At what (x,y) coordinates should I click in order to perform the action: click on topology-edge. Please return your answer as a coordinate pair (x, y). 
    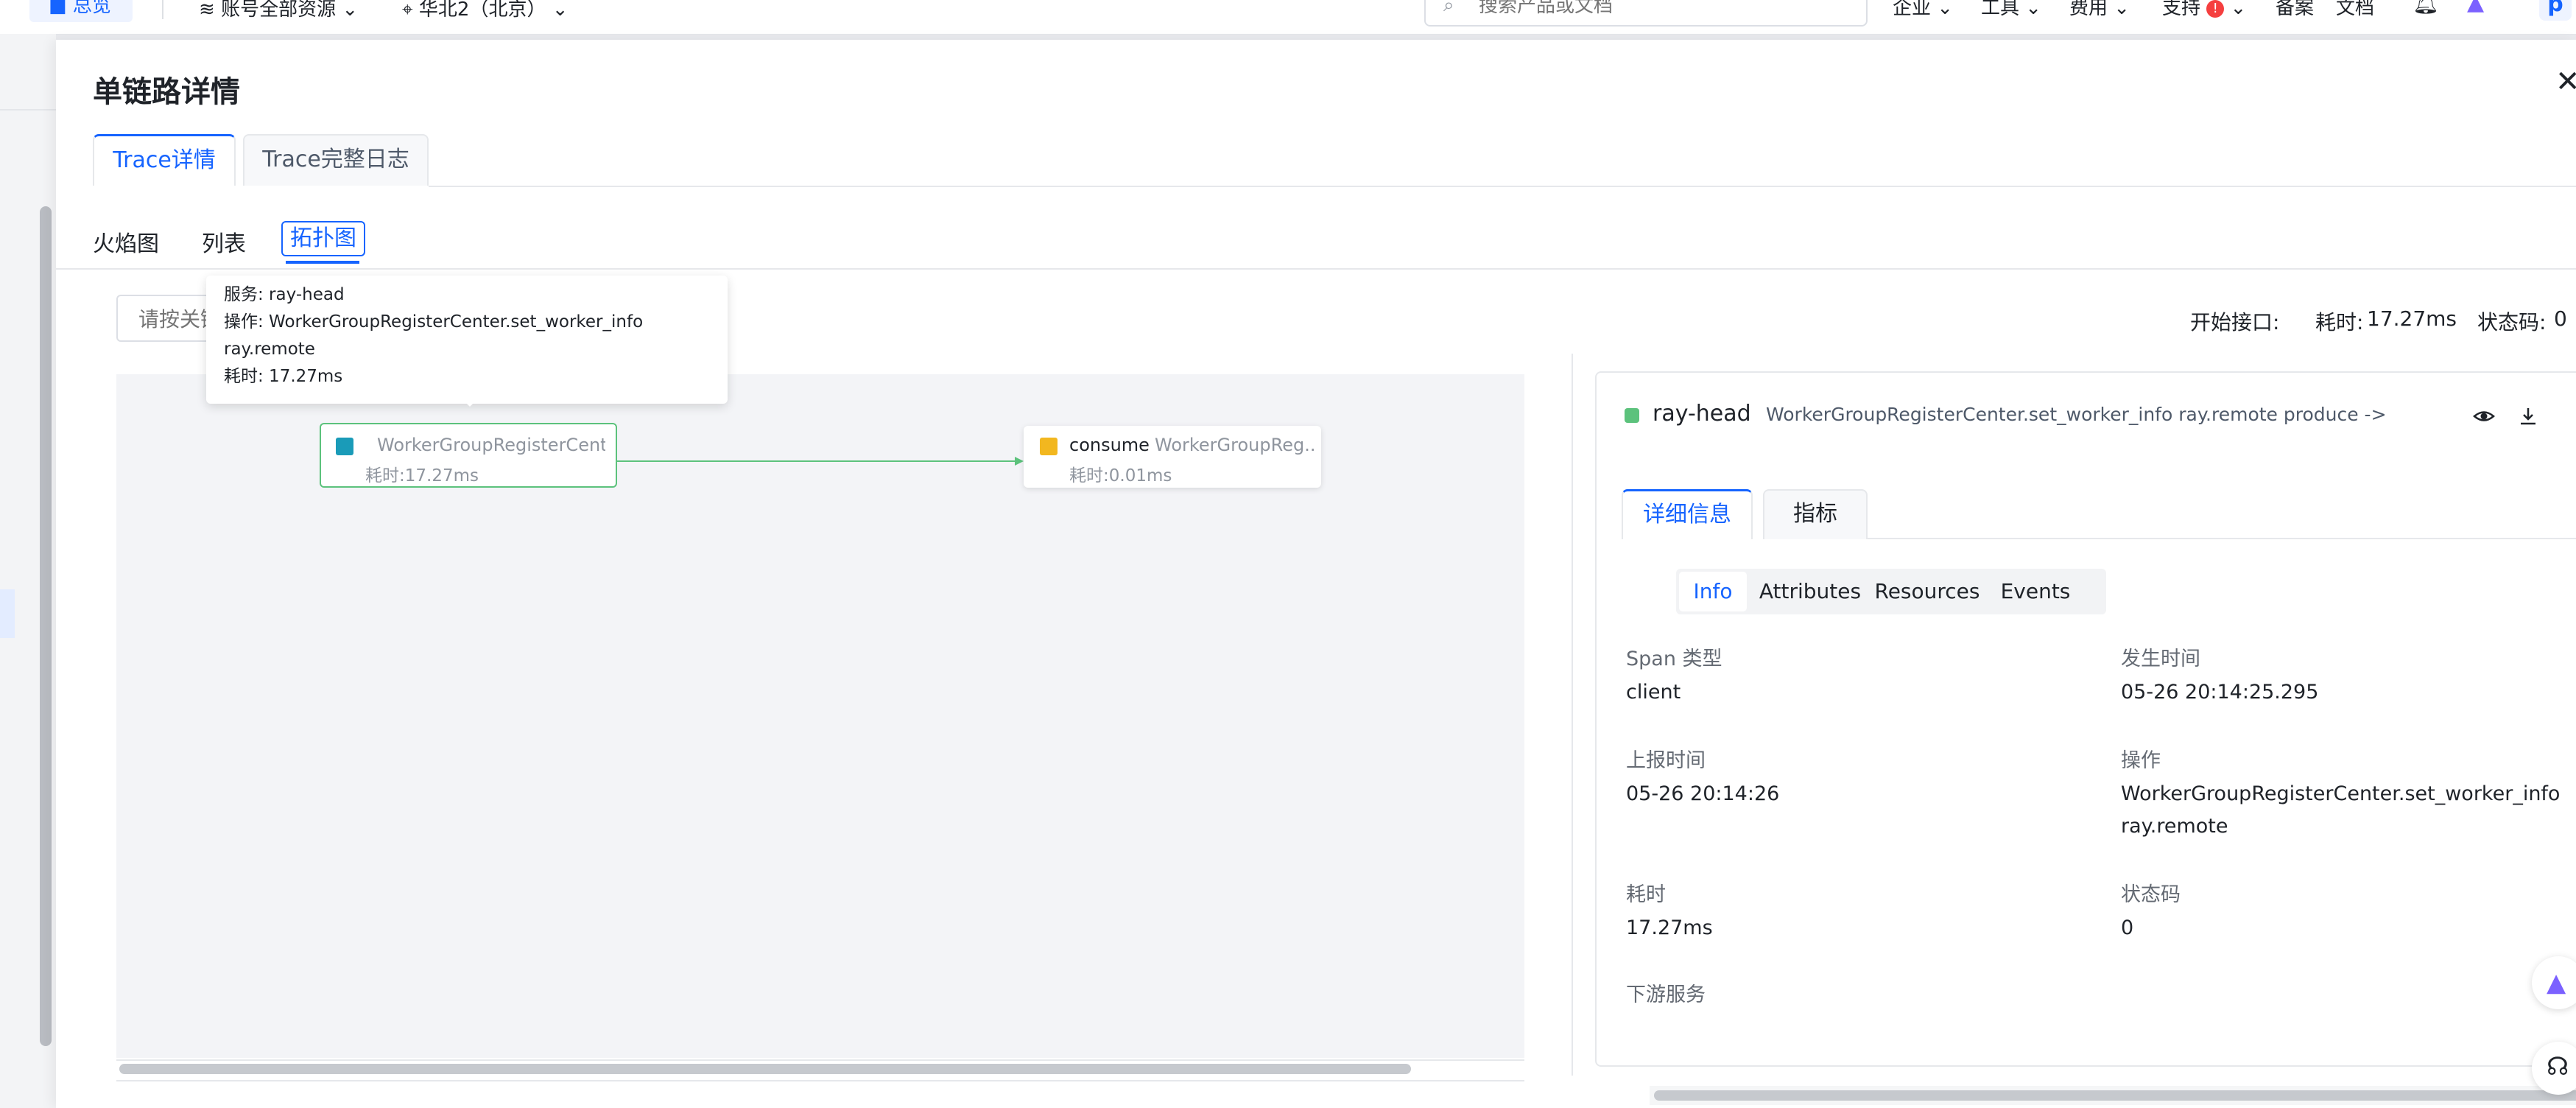
    Looking at the image, I should click on (820, 461).